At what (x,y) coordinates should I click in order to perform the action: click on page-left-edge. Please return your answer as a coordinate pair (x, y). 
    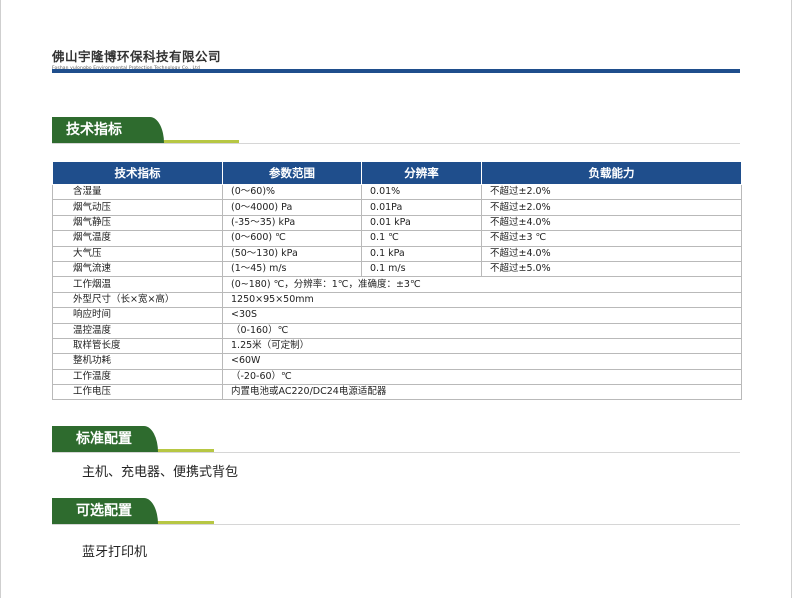
    Looking at the image, I should click on (0, 299).